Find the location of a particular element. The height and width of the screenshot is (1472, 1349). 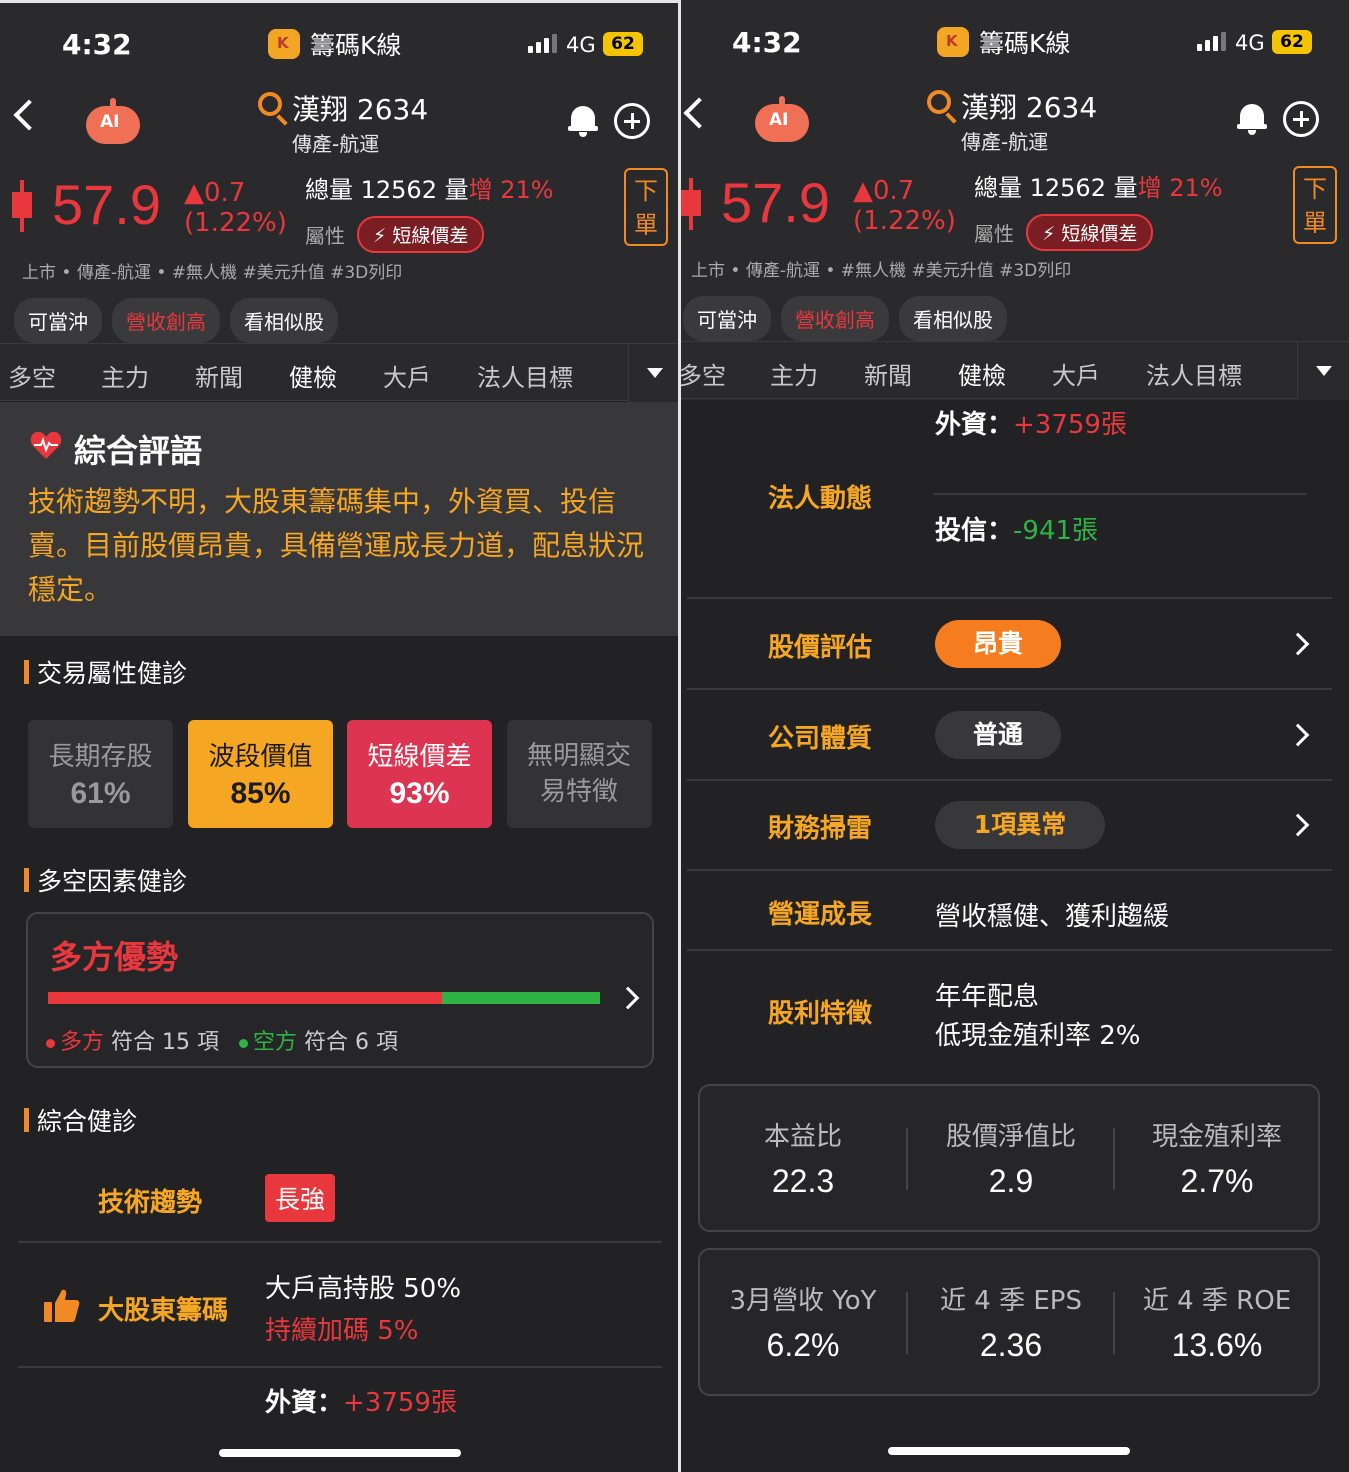

home-indicator is located at coordinates (340, 1453).